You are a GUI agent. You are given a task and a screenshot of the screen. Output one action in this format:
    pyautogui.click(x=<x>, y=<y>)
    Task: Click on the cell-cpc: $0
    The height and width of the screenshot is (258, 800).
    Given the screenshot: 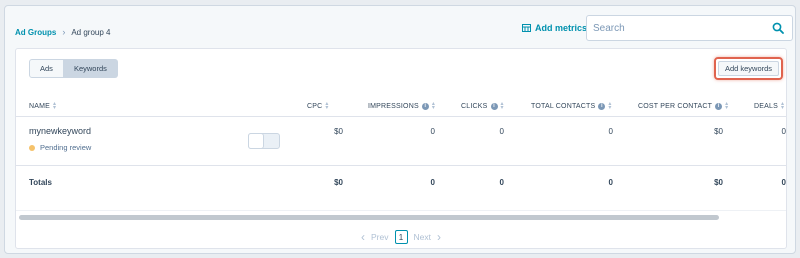 What is the action you would take?
    pyautogui.click(x=338, y=131)
    